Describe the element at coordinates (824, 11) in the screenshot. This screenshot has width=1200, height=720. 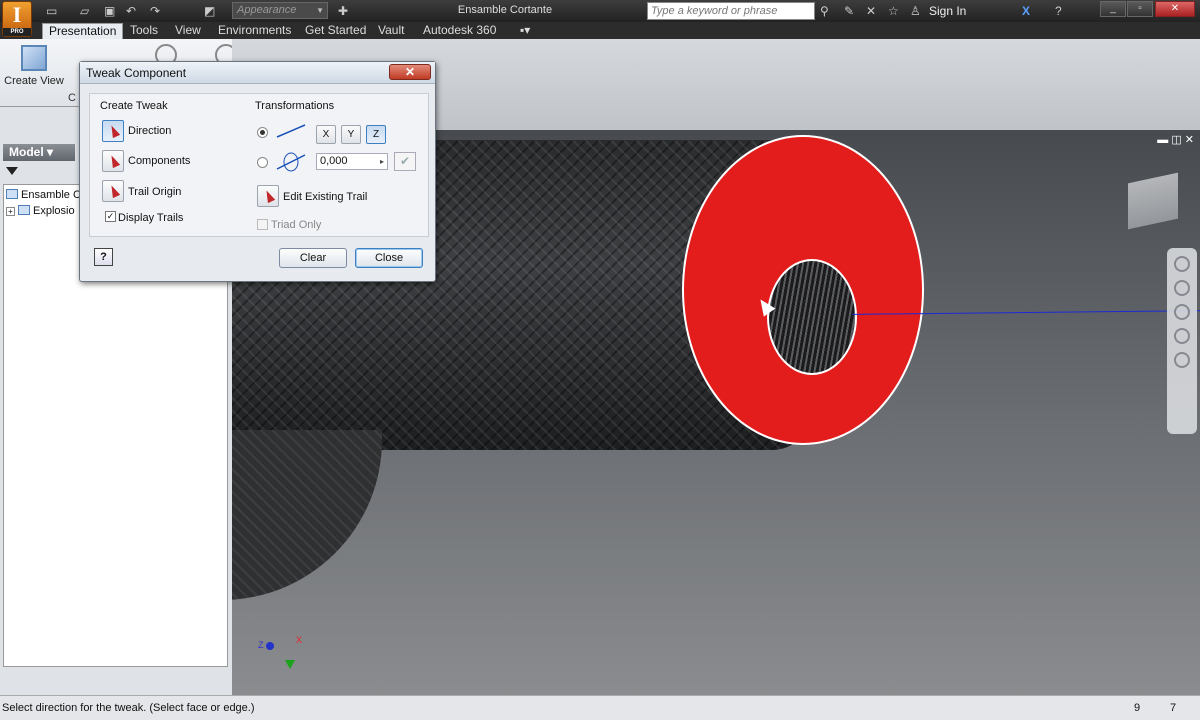
I see `binoculars-icon: ⚲` at that location.